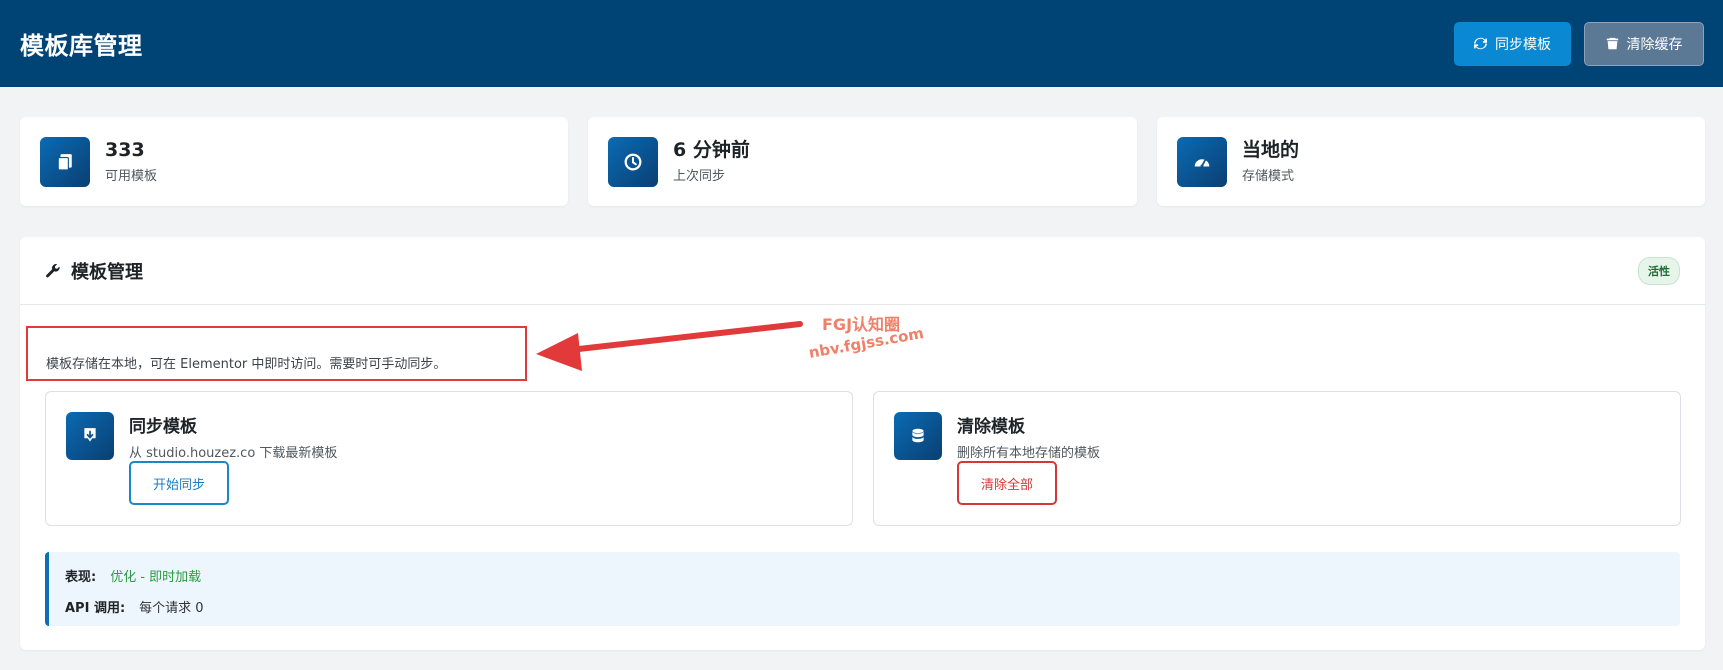  What do you see at coordinates (171, 608) in the screenshot?
I see `info-value: 每个请求 0` at bounding box center [171, 608].